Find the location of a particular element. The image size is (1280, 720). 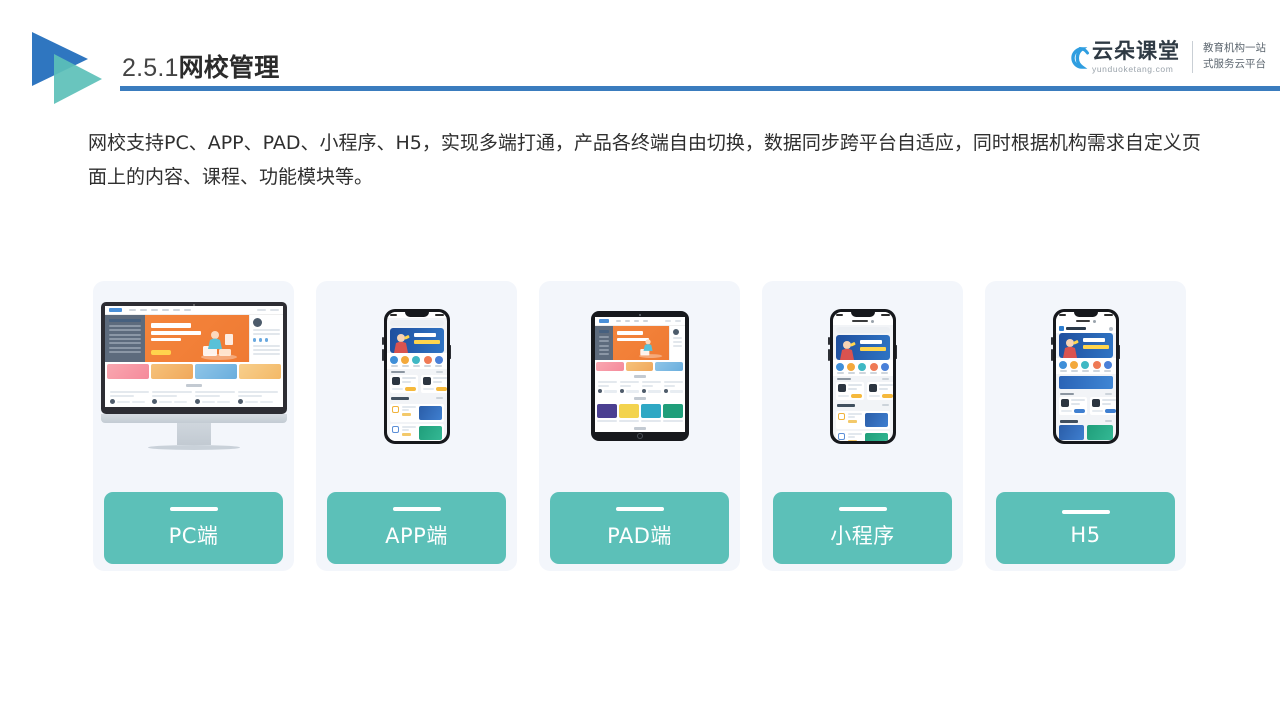

device-mockup-h5-phone is located at coordinates (1085, 376).